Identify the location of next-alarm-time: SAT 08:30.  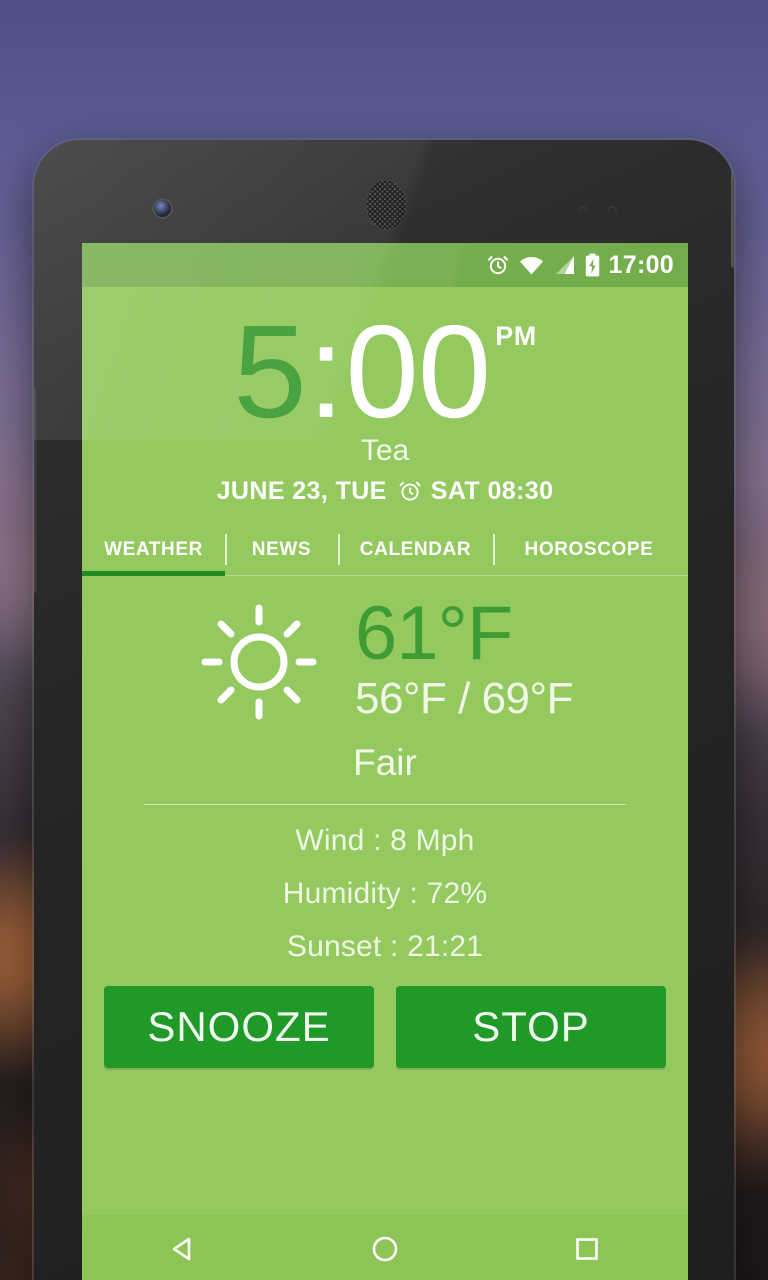
(492, 490).